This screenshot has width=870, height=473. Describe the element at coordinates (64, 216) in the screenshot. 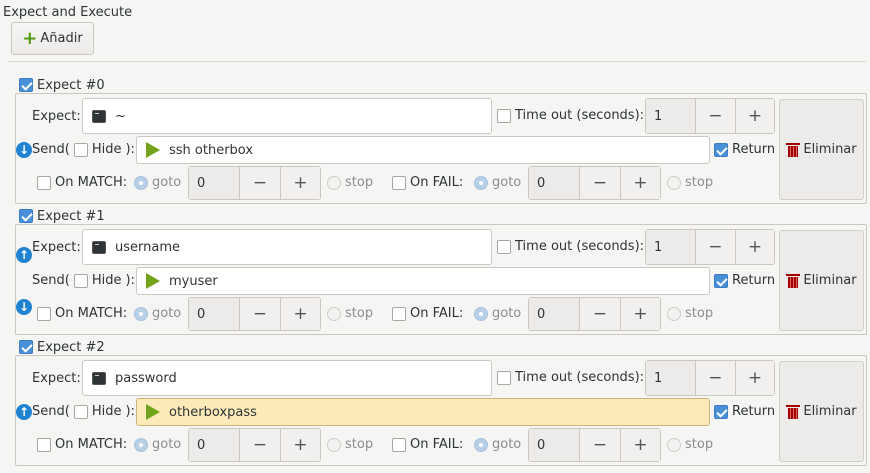

I see `expect-header-1: Expect #1` at that location.